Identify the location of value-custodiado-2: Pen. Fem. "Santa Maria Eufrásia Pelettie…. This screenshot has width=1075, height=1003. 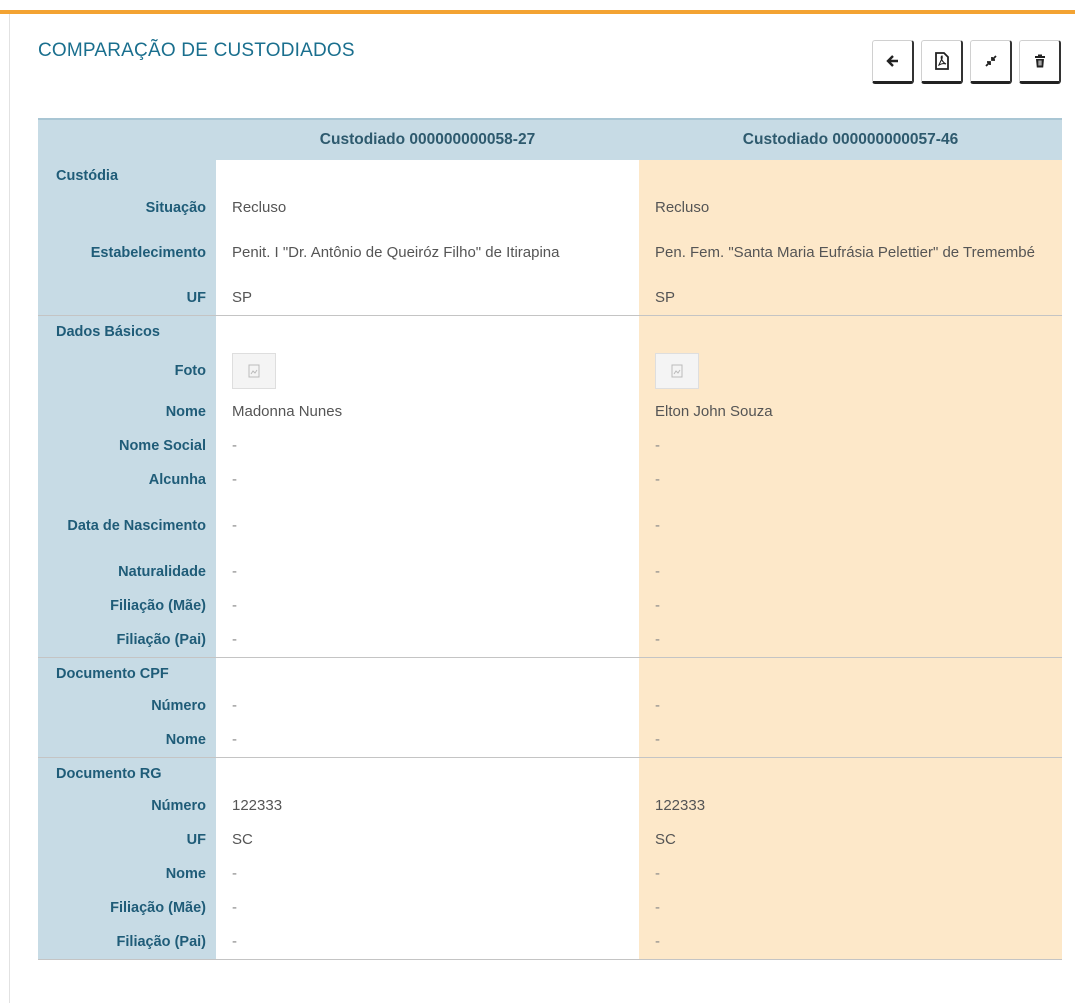
(850, 253).